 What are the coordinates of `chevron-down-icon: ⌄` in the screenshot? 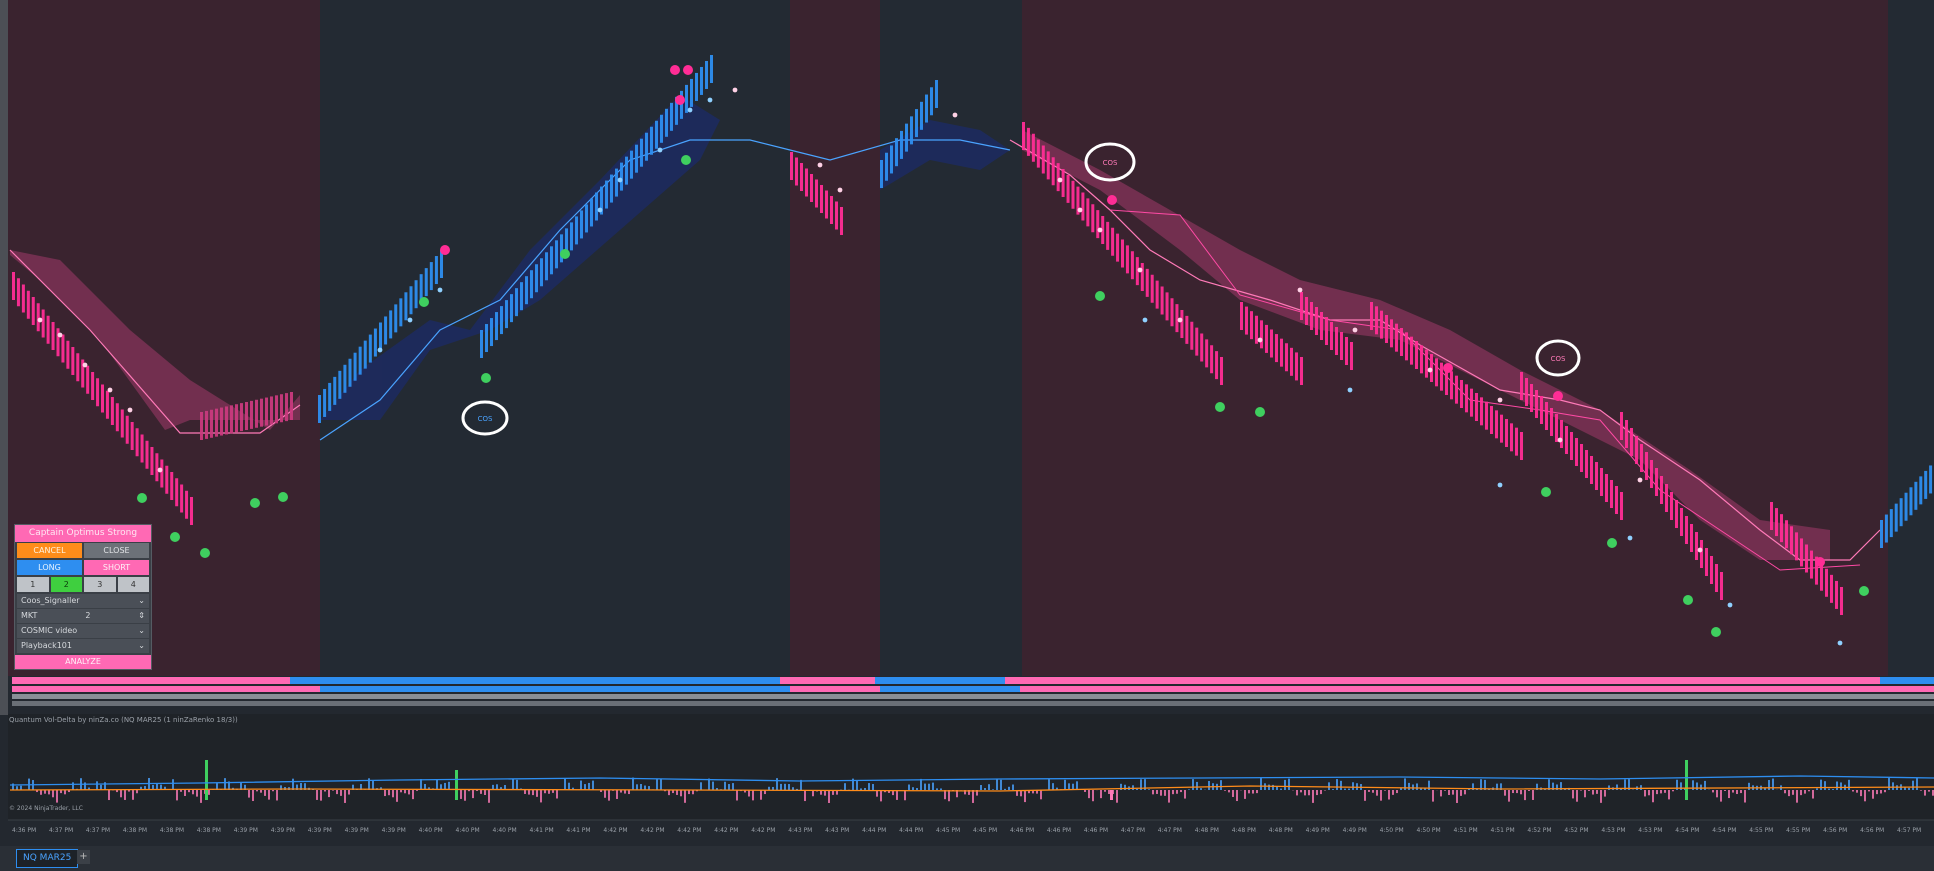 It's located at (141, 645).